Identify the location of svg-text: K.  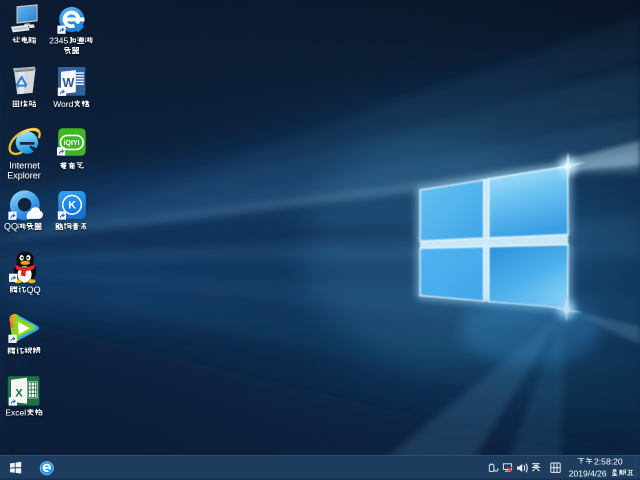
(72, 206).